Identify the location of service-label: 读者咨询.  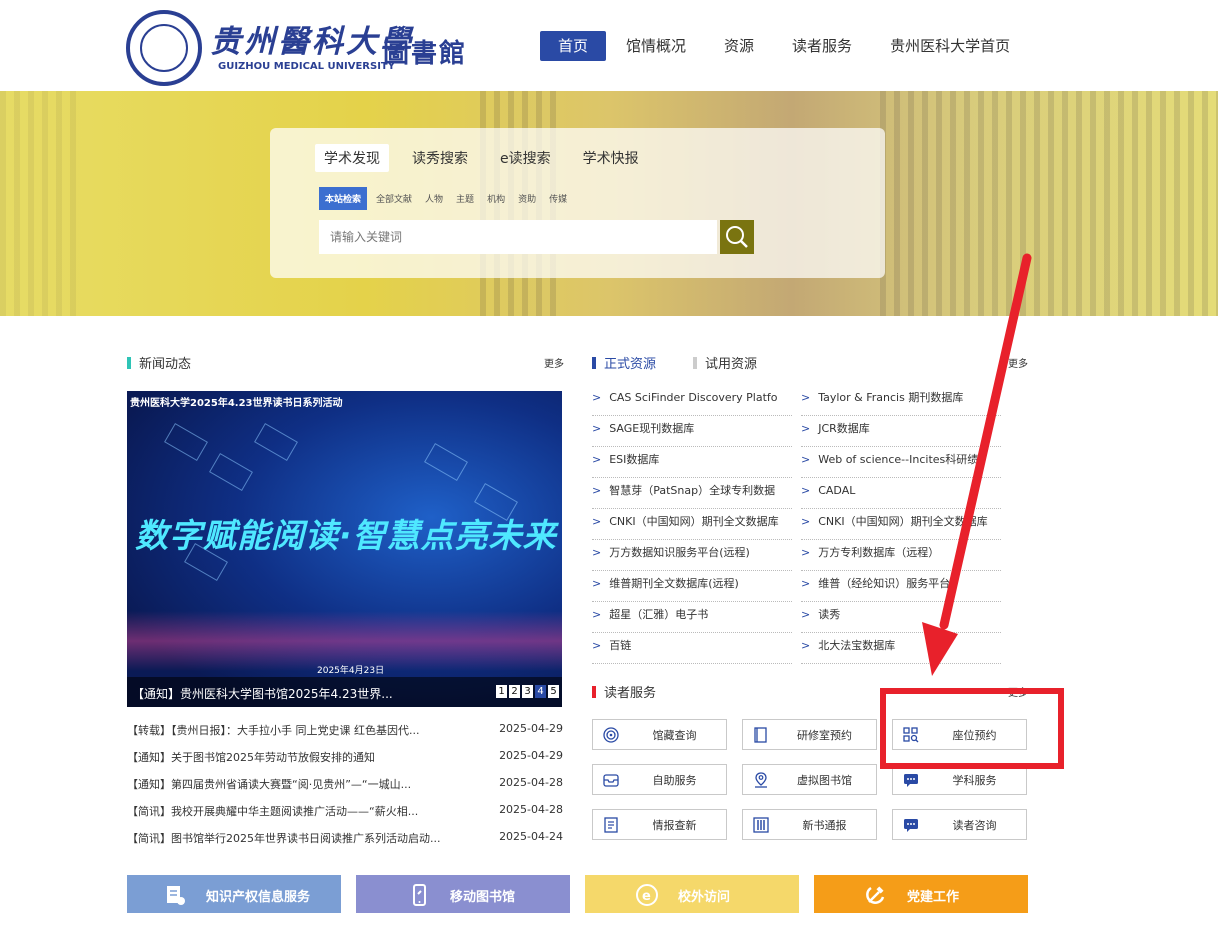
(974, 825).